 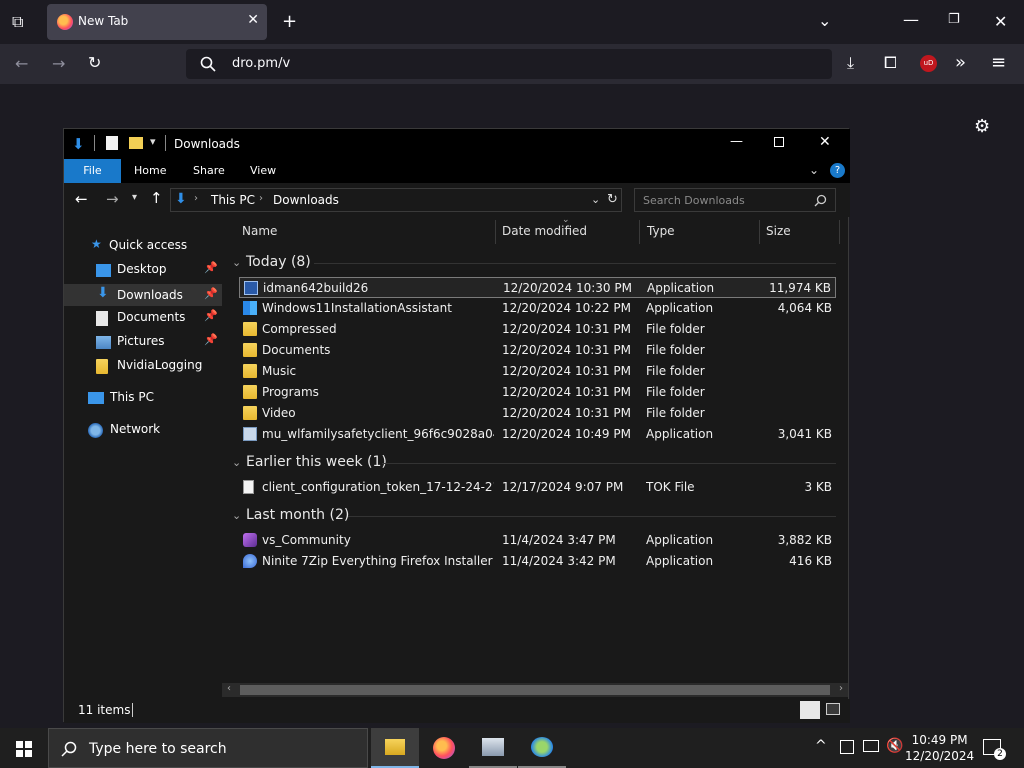 I want to click on help-icon: ?, so click(x=837, y=170).